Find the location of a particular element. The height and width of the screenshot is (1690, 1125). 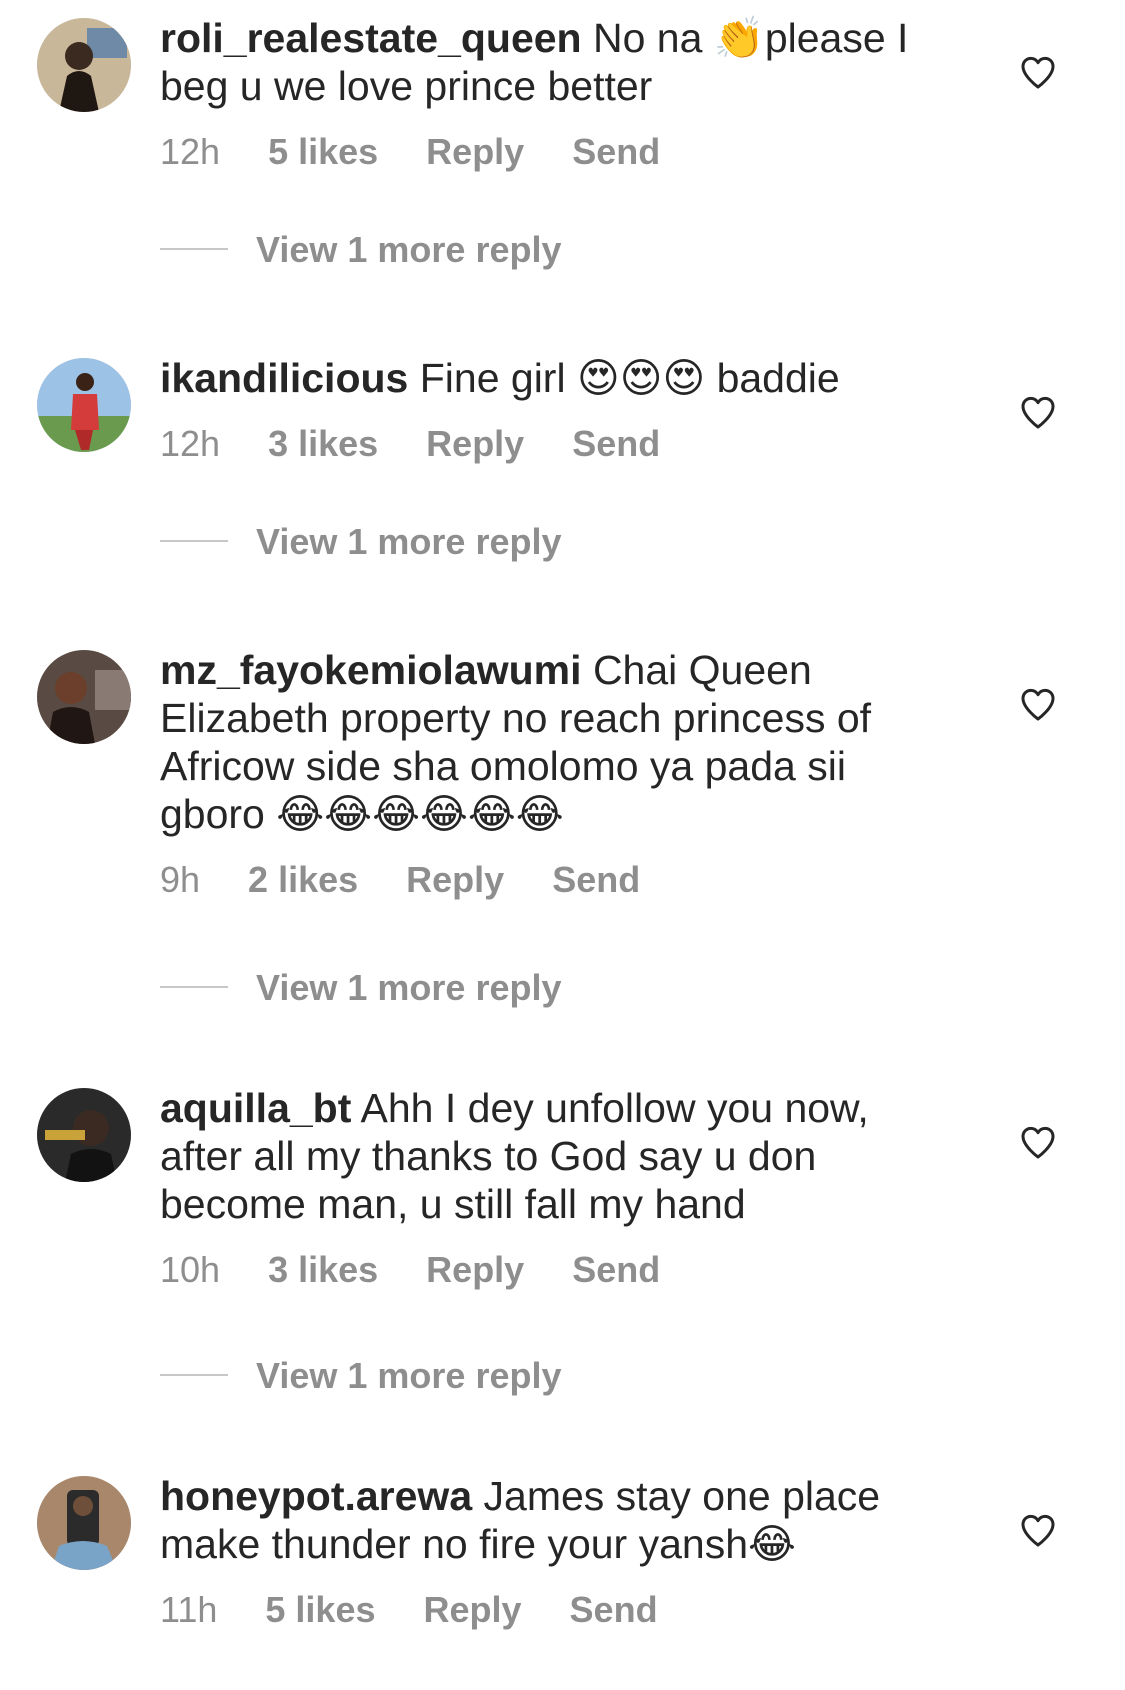

comment-username: mz_fayokemiolawumi is located at coordinates (371, 670).